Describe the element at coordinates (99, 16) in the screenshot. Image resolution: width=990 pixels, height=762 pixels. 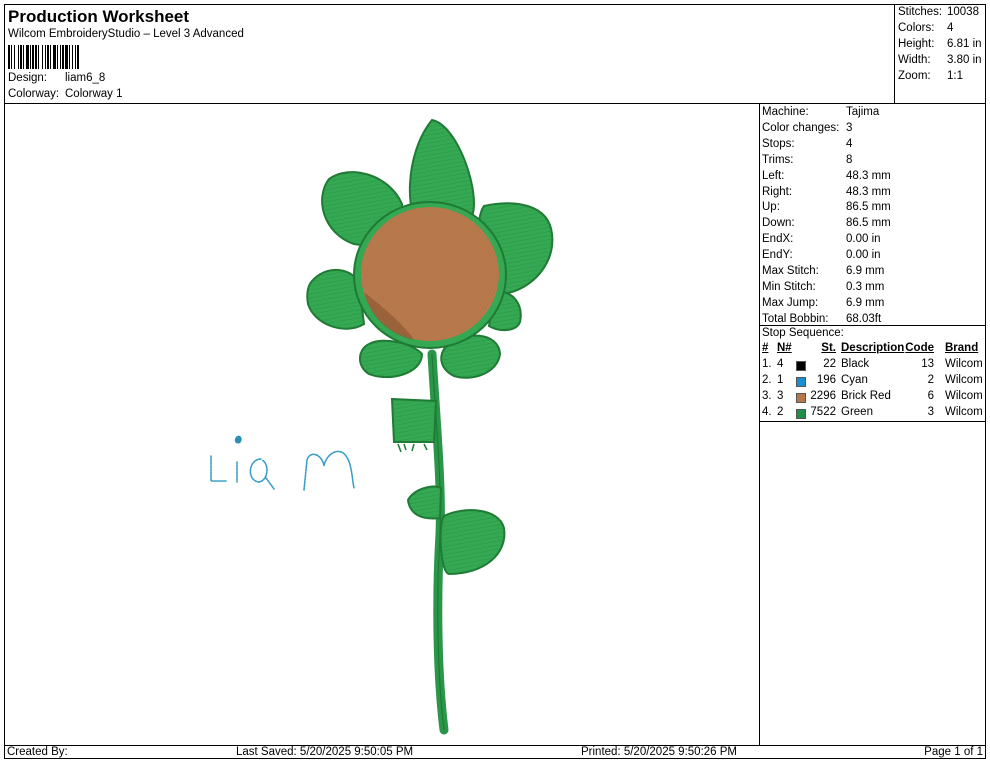
I see `page-title: Production Worksheet` at that location.